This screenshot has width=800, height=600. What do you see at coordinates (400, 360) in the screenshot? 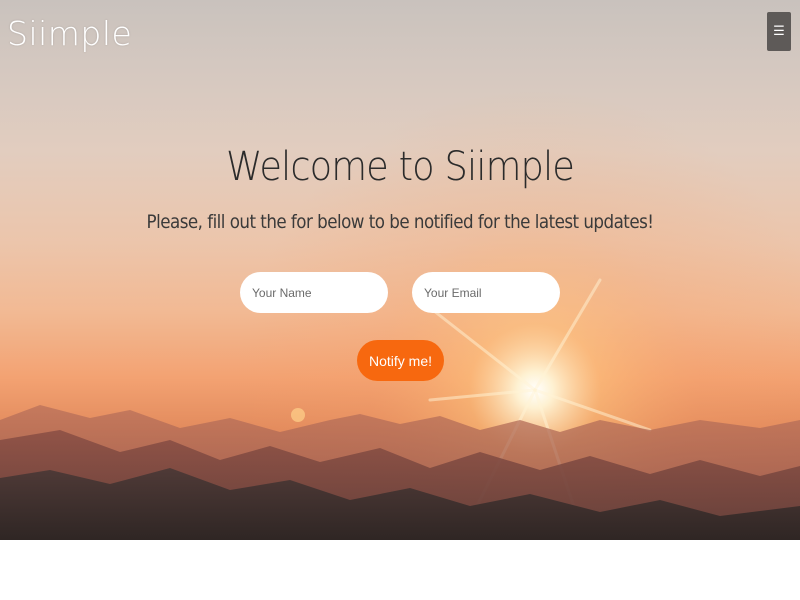
I see `notify-button: Notify me!` at bounding box center [400, 360].